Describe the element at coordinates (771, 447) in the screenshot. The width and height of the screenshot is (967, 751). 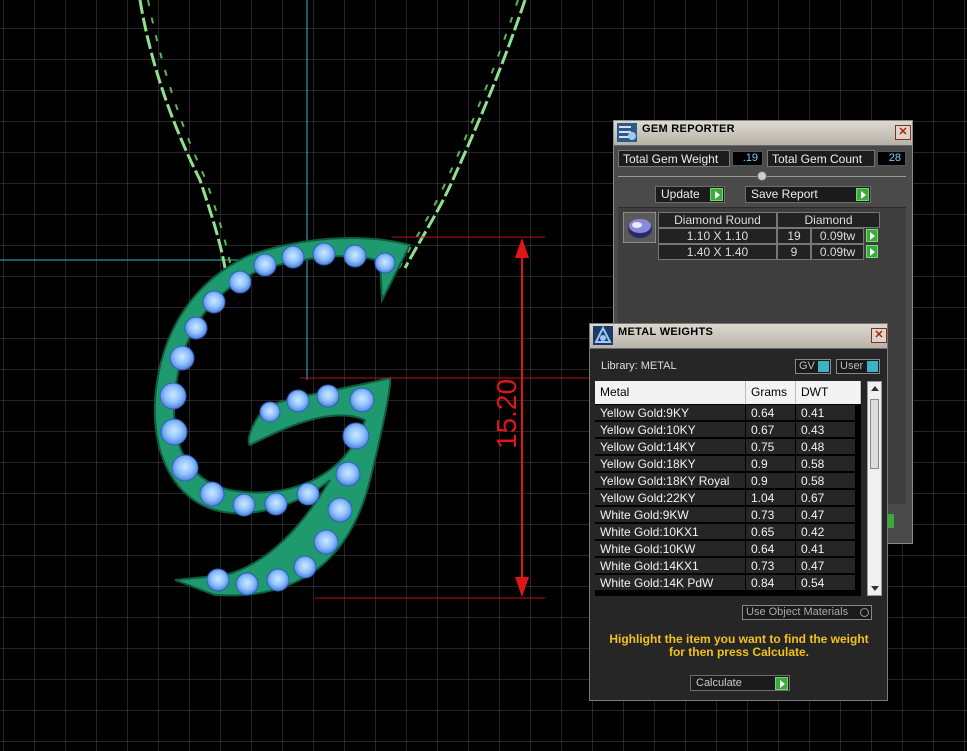
I see `metal-cell-grams: 0.75` at that location.